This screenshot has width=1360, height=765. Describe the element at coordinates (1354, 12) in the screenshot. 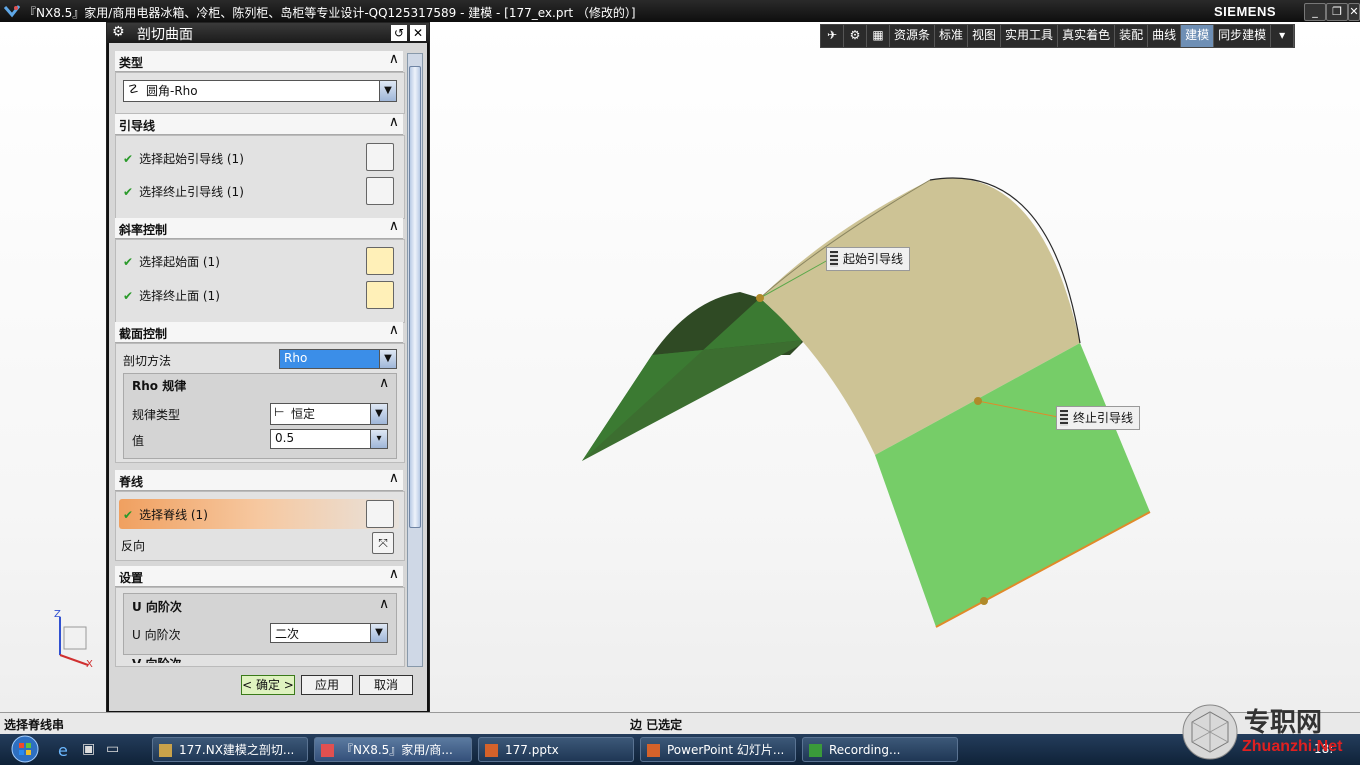

I see `close-window-button: ✕` at that location.